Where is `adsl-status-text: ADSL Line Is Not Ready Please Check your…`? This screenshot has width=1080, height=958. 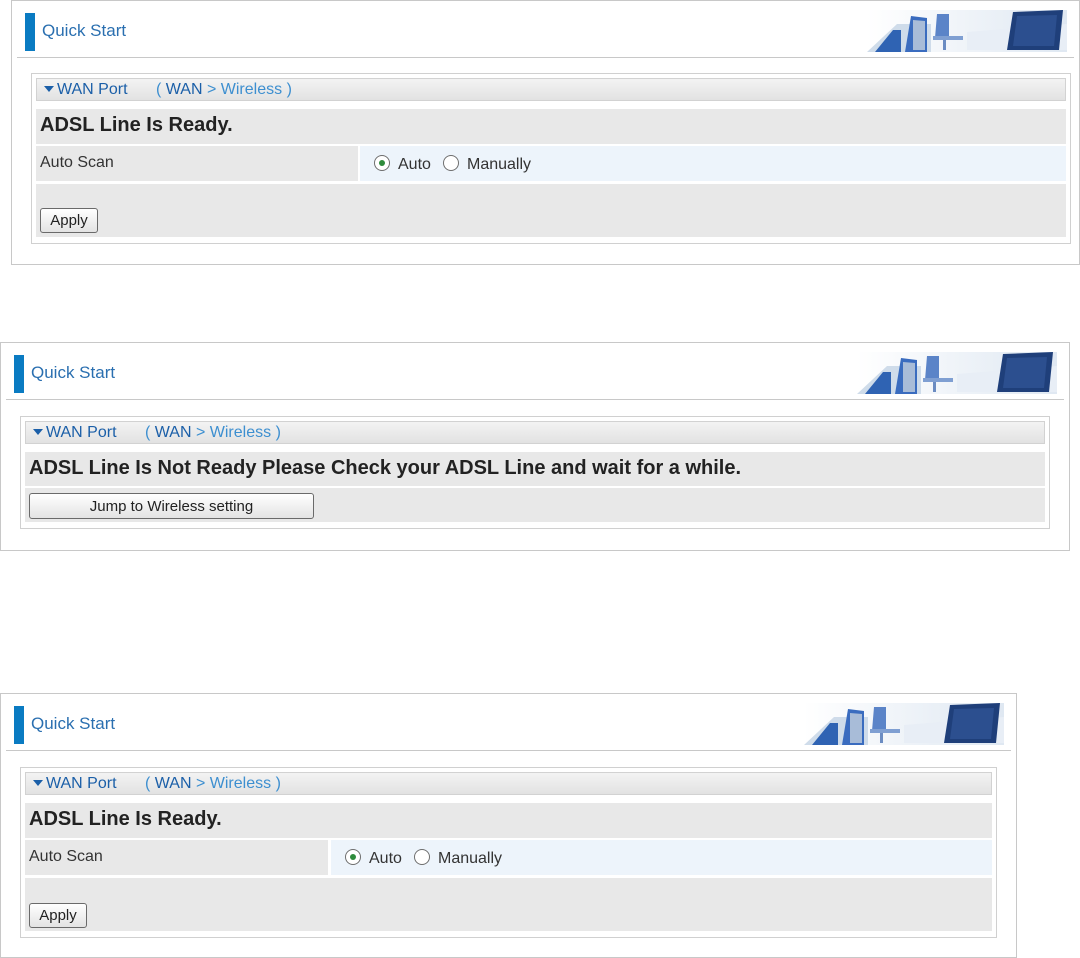 adsl-status-text: ADSL Line Is Not Ready Please Check your… is located at coordinates (385, 468).